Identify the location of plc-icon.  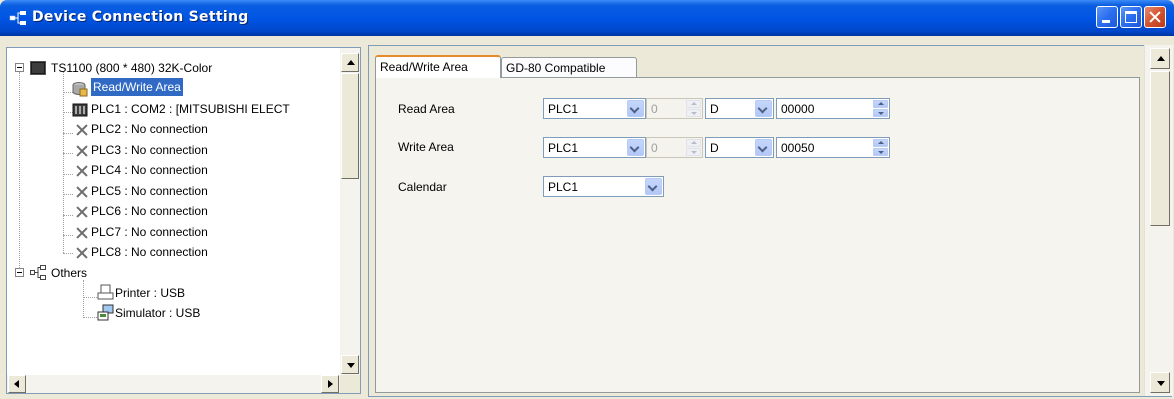
(80, 110).